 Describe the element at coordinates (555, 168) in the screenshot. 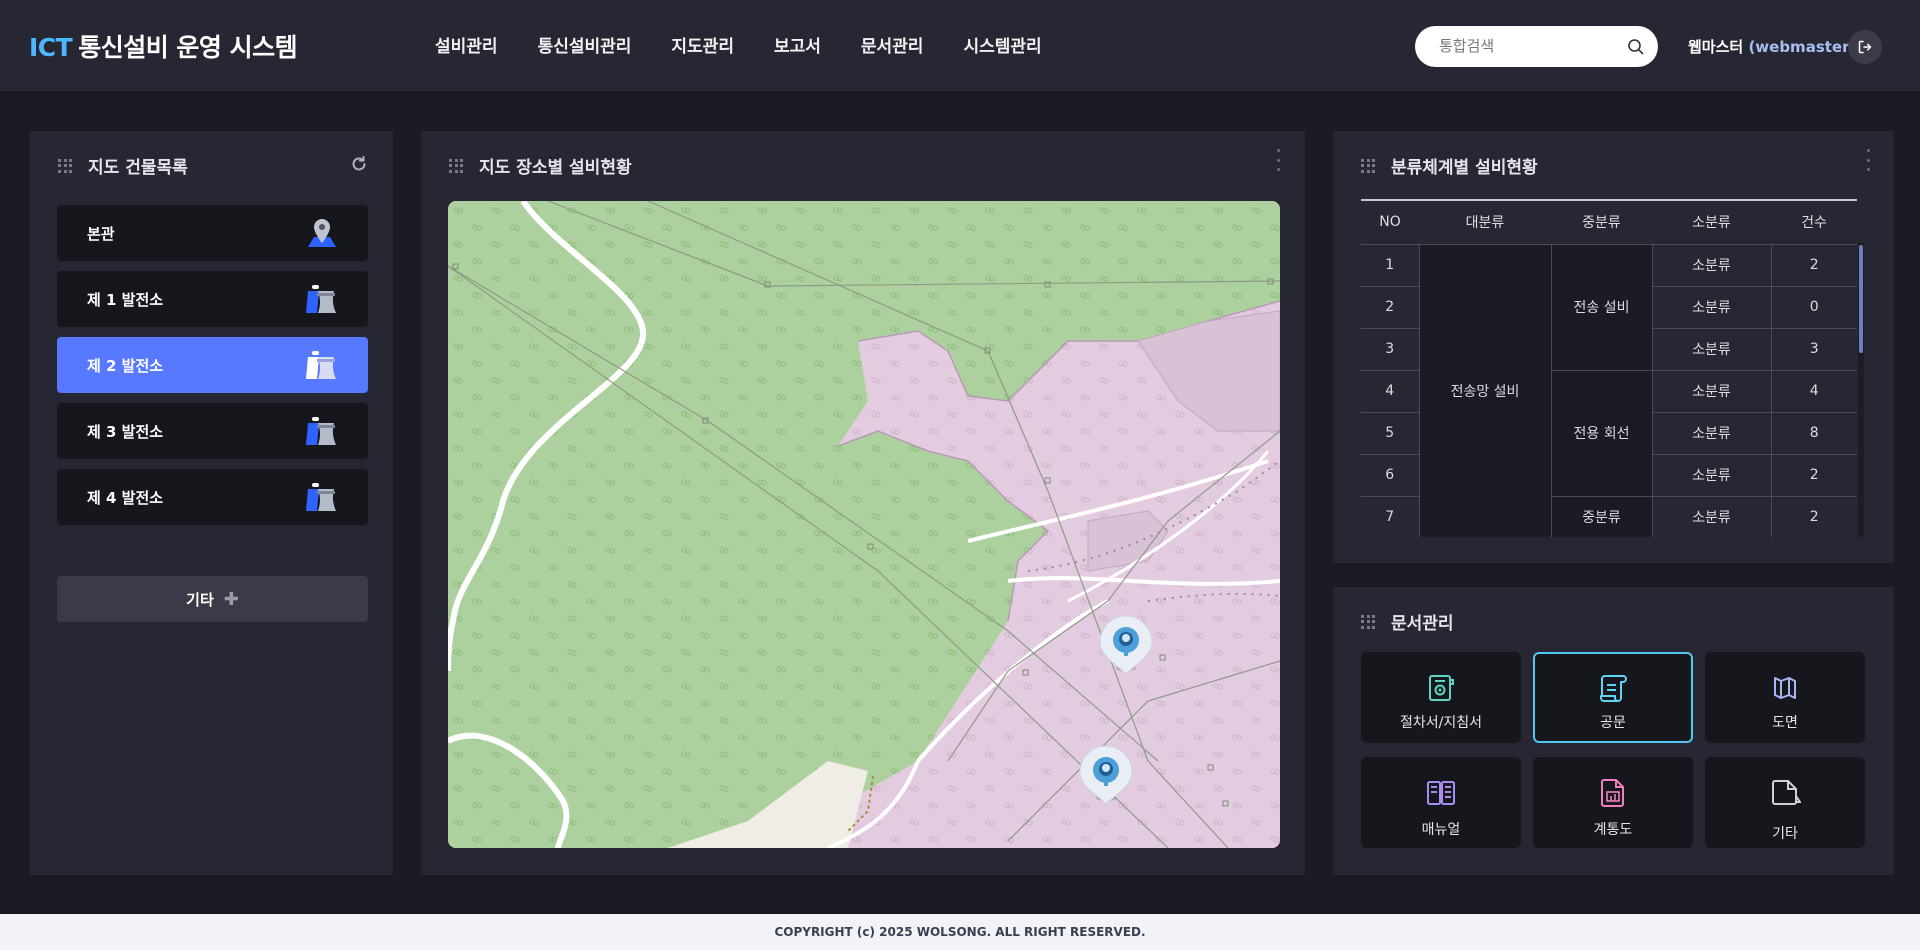

I see `panel-title: 지도 장소별 설비현황` at that location.